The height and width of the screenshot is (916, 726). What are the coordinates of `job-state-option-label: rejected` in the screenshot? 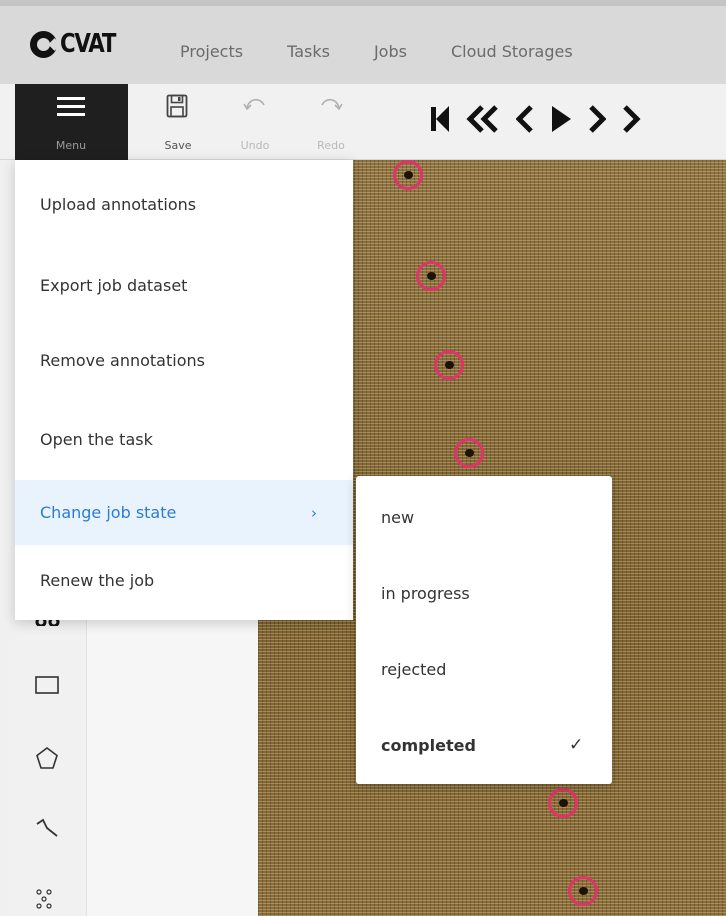 It's located at (414, 669).